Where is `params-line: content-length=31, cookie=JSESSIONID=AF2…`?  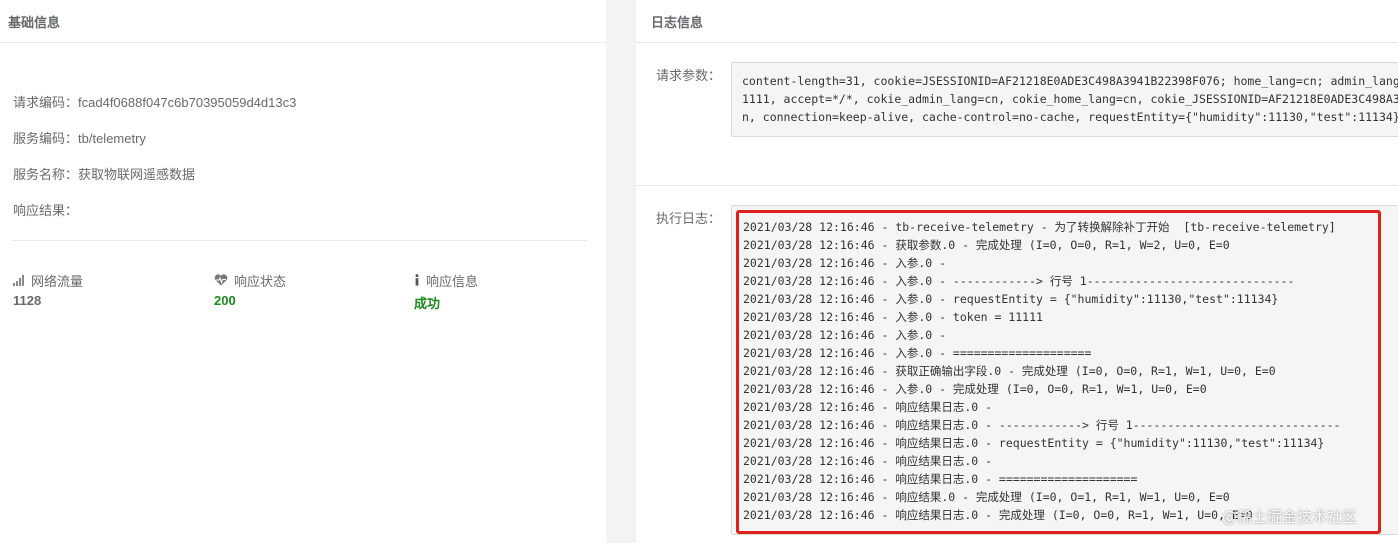
params-line: content-length=31, cookie=JSESSIONID=AF2… is located at coordinates (1070, 81).